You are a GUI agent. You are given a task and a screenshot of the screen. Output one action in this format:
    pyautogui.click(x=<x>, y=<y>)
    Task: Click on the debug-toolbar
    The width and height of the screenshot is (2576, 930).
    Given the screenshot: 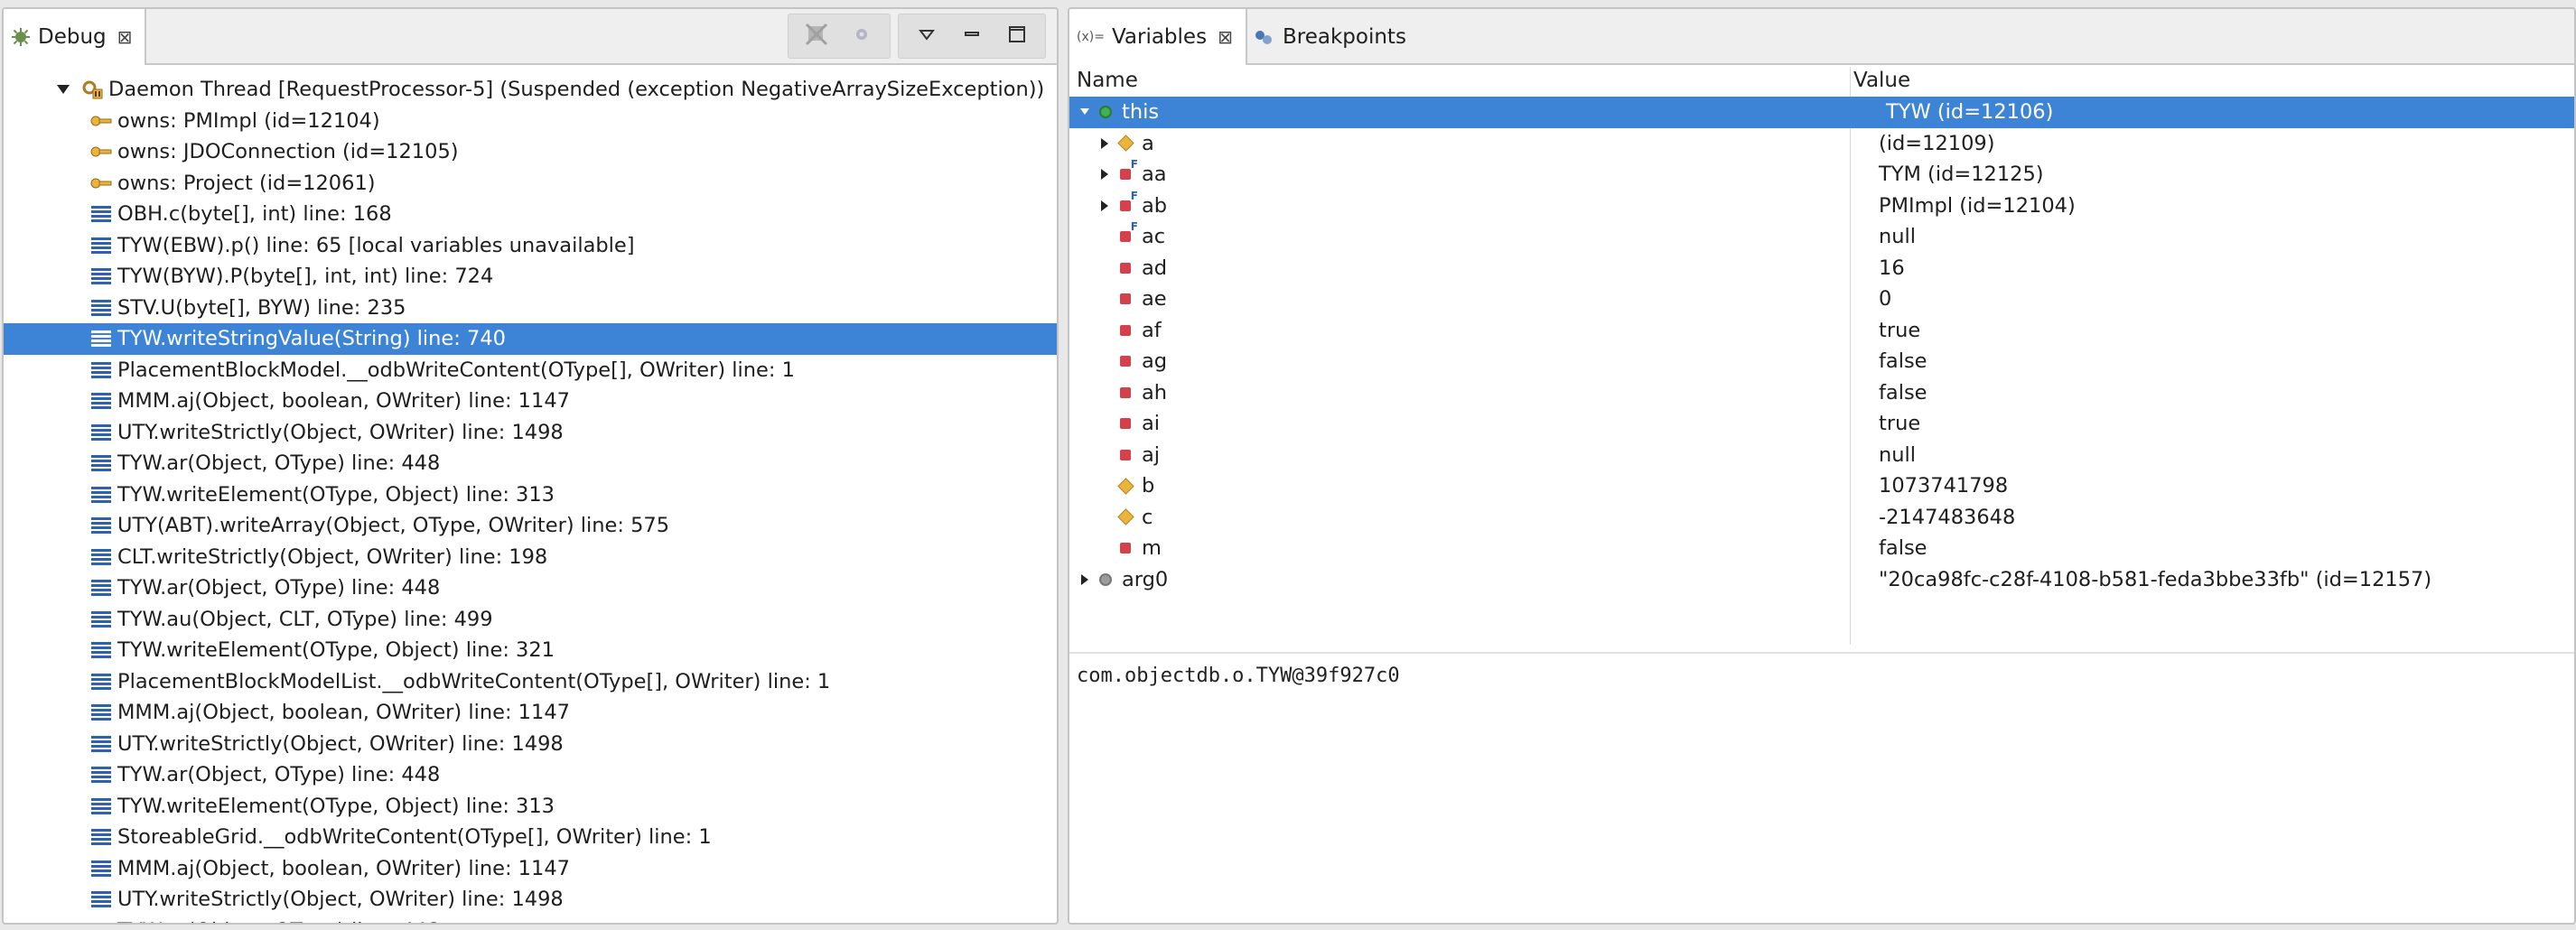 What is the action you would take?
    pyautogui.click(x=913, y=36)
    